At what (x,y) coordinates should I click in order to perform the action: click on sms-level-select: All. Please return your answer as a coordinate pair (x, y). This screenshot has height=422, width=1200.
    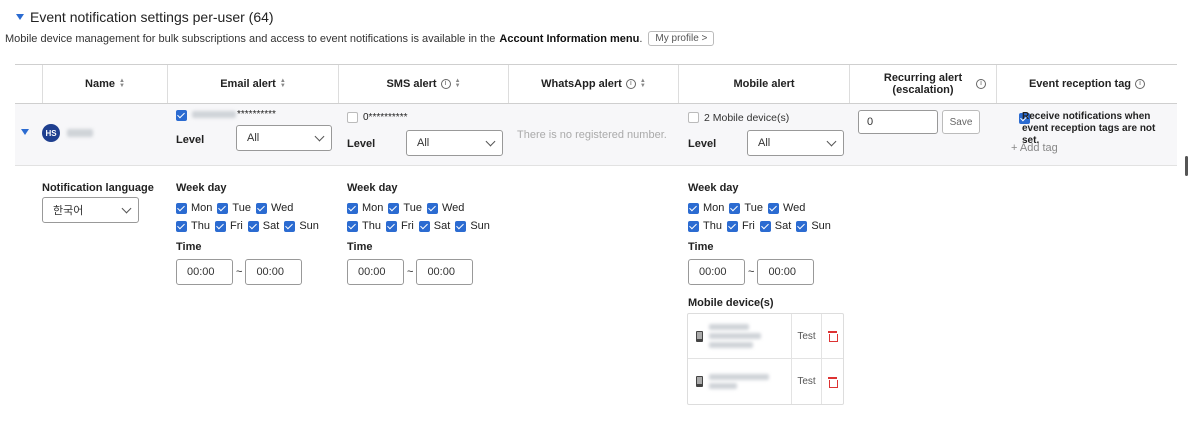
    Looking at the image, I should click on (454, 143).